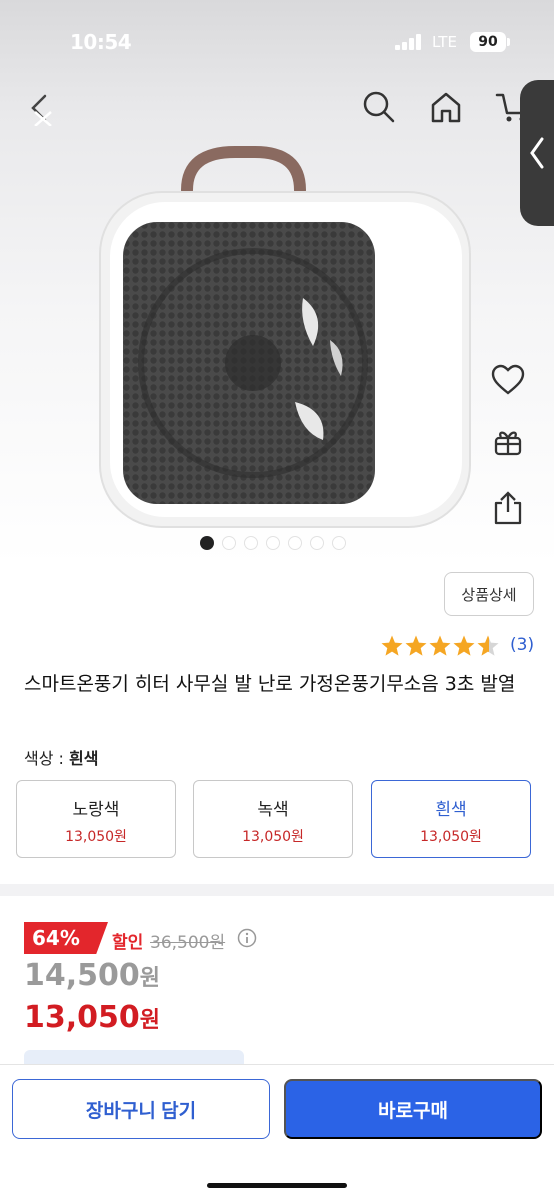 The image size is (554, 1200). What do you see at coordinates (522, 645) in the screenshot?
I see `review-count: (3)` at bounding box center [522, 645].